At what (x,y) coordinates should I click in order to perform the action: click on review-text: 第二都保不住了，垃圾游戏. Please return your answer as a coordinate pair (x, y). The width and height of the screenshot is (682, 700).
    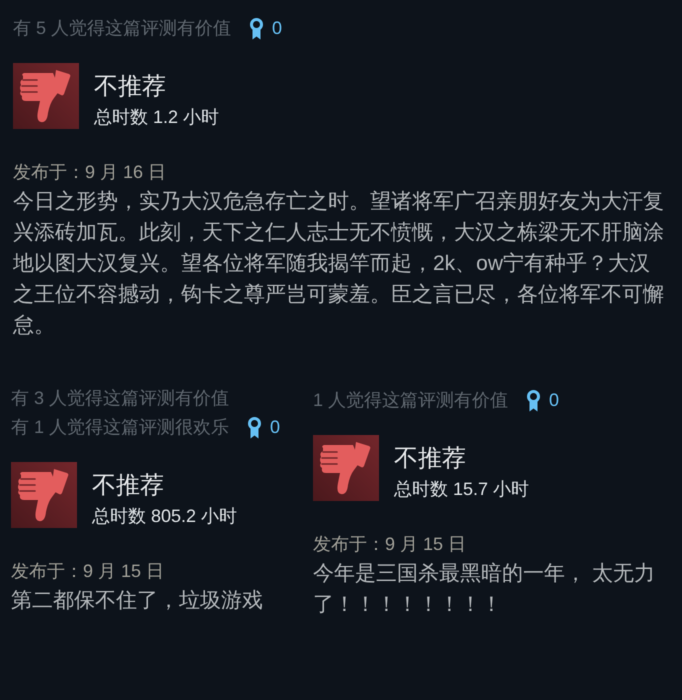
    Looking at the image, I should click on (137, 601).